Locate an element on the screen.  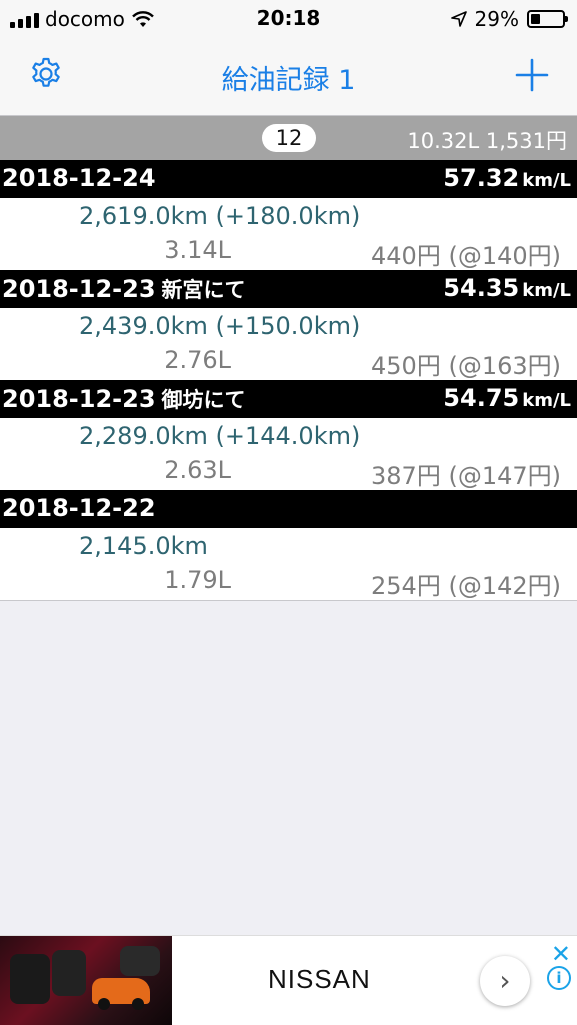
odometer-reading: 2,289.0km (+144.0km) is located at coordinates (220, 436).